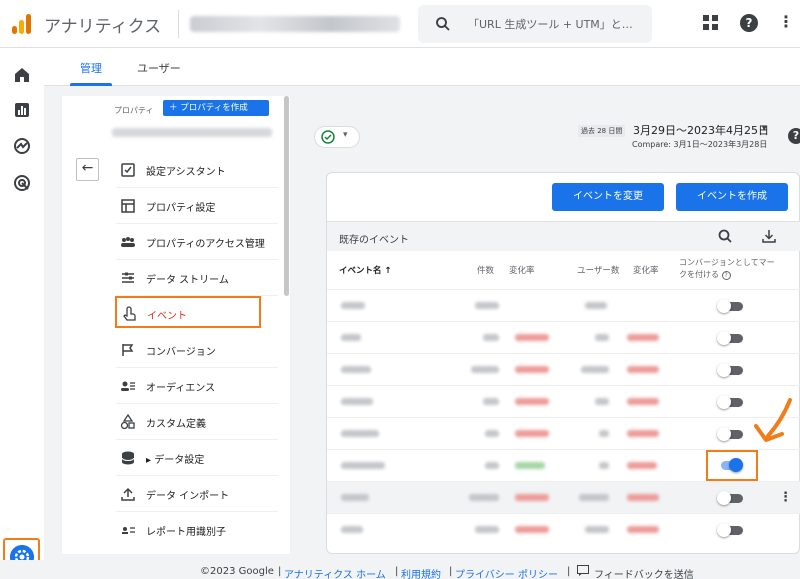 This screenshot has height=579, width=800. I want to click on back-arrow-icon: ←, so click(87, 169).